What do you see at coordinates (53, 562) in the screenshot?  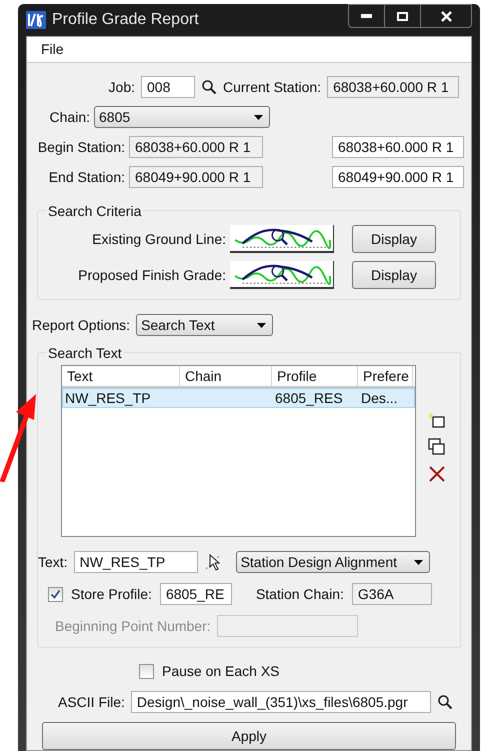 I see `field-label: Text:` at bounding box center [53, 562].